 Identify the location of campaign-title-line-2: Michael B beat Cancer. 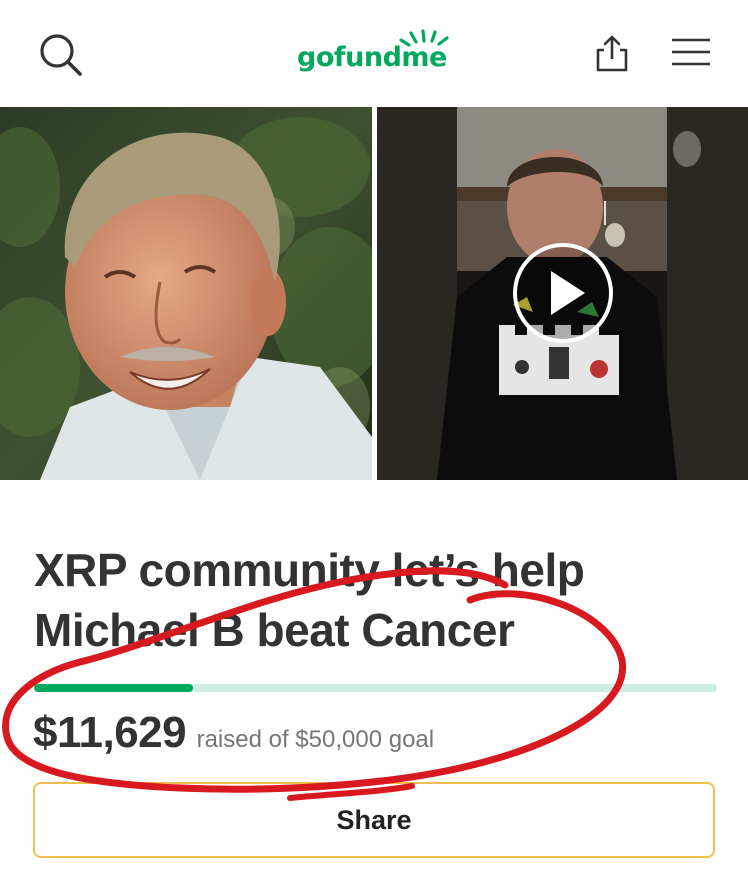
(274, 630).